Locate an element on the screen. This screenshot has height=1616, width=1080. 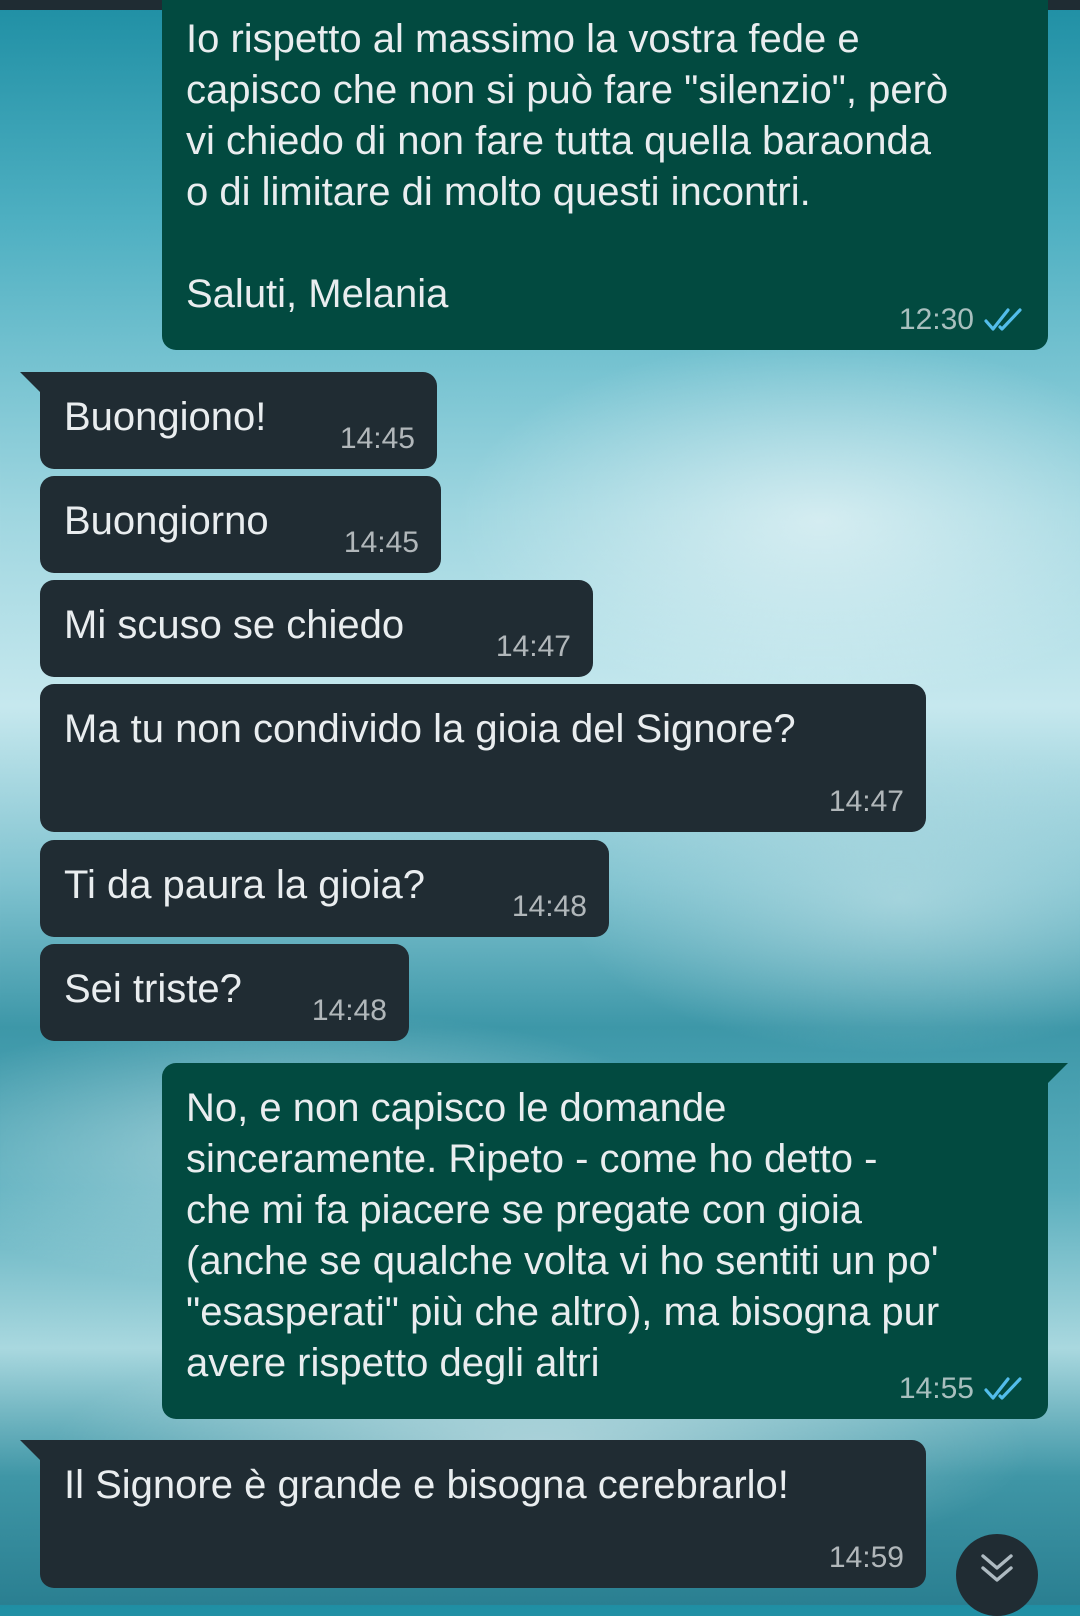
scroll-to-bottom-button is located at coordinates (997, 1575).